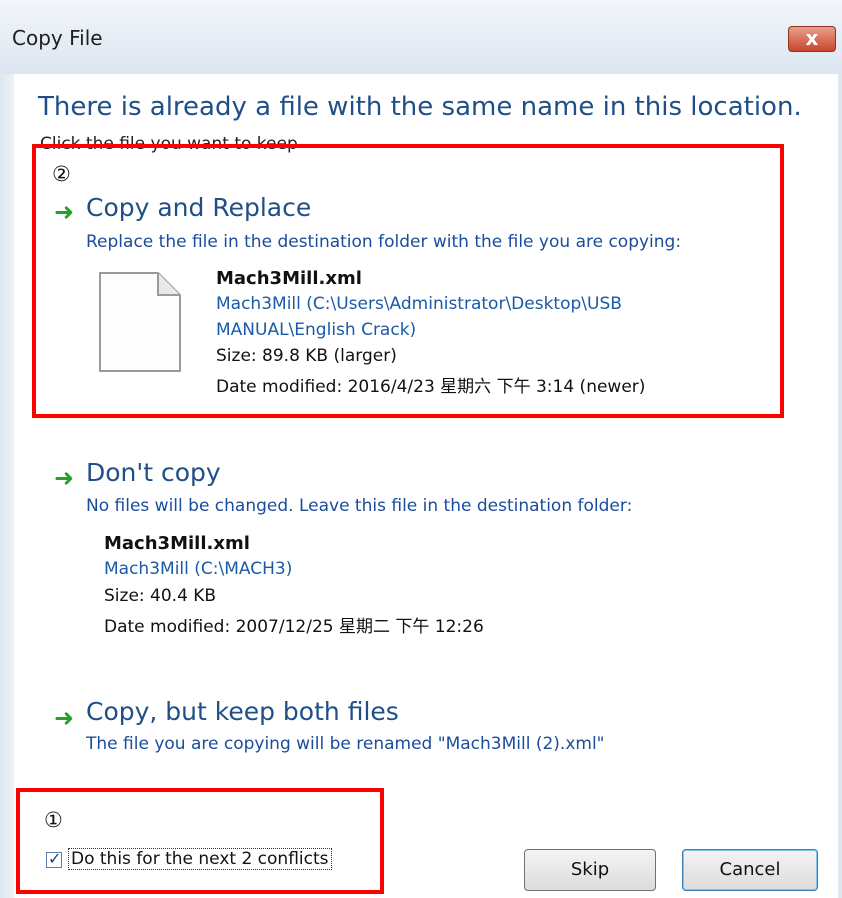 The width and height of the screenshot is (842, 898). Describe the element at coordinates (840, 486) in the screenshot. I see `window-frame-right` at that location.